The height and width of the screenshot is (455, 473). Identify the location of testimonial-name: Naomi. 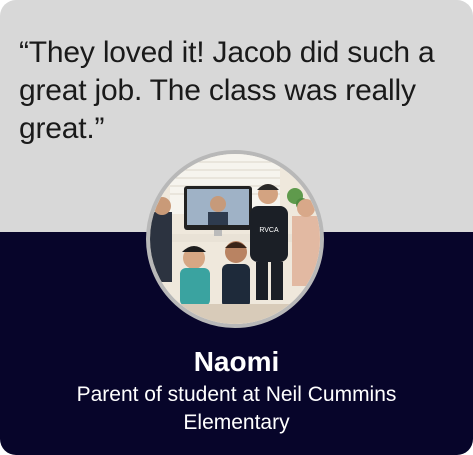
(236, 361).